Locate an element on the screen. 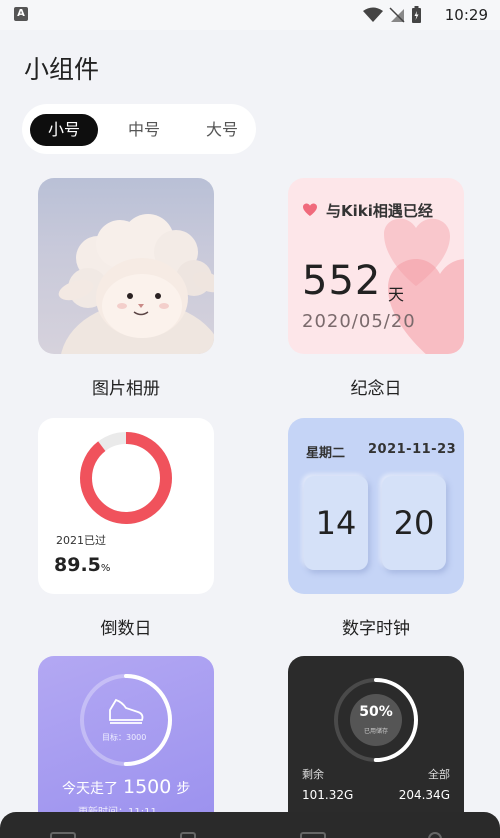 The width and height of the screenshot is (500, 838). countdown-percent-unit: % is located at coordinates (105, 568).